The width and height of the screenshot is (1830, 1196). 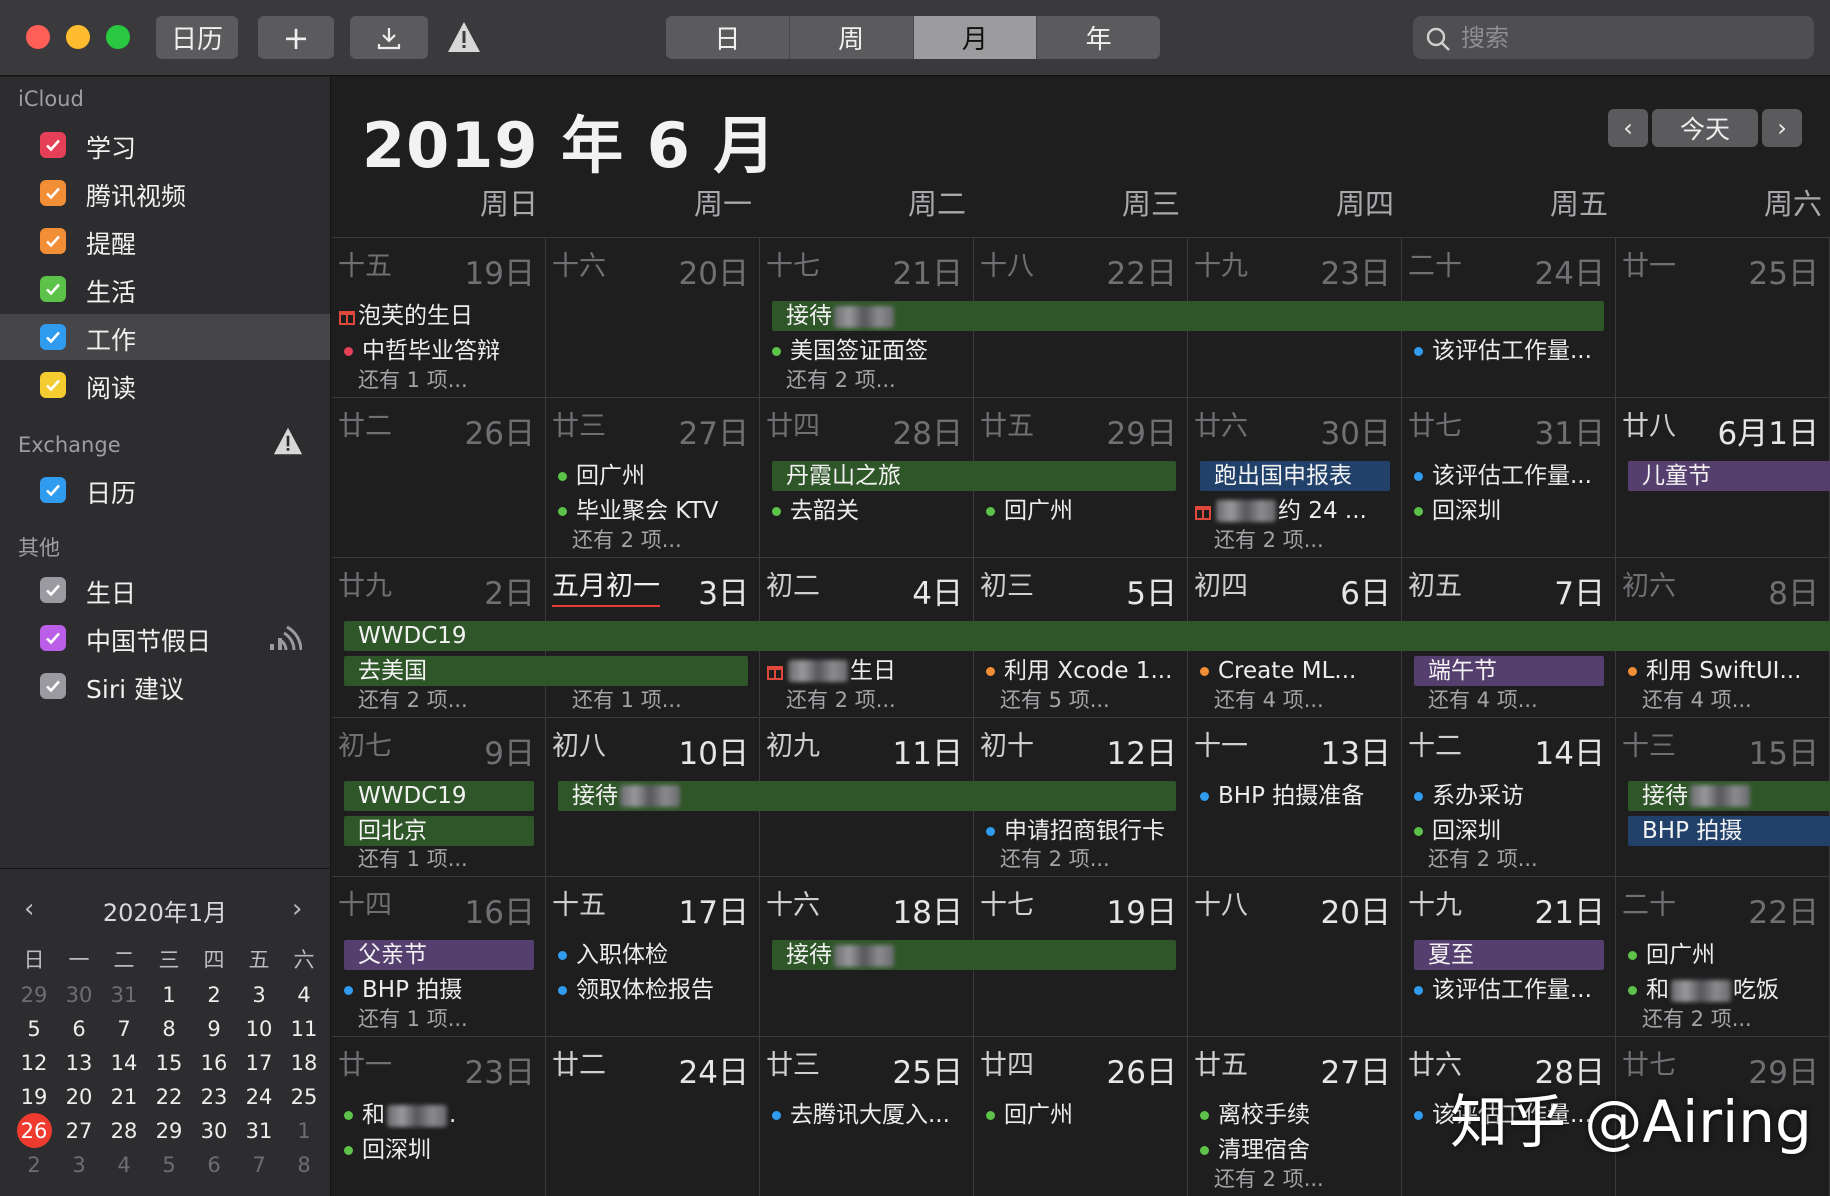 What do you see at coordinates (124, 1131) in the screenshot?
I see `mini-day: 28` at bounding box center [124, 1131].